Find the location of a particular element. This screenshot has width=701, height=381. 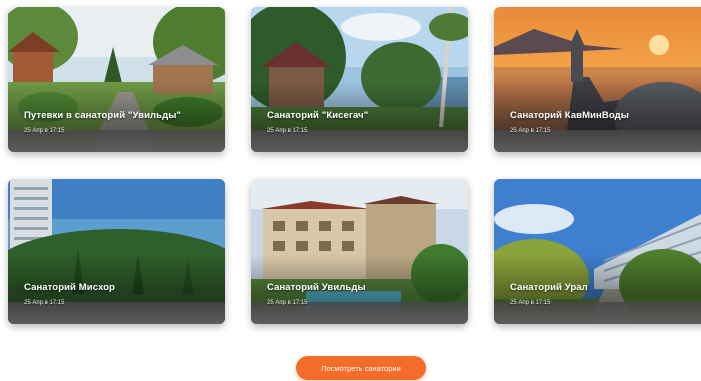

card-kisegach: Санаторий "Кисегач" 25 Апр в 17:15 is located at coordinates (359, 79).